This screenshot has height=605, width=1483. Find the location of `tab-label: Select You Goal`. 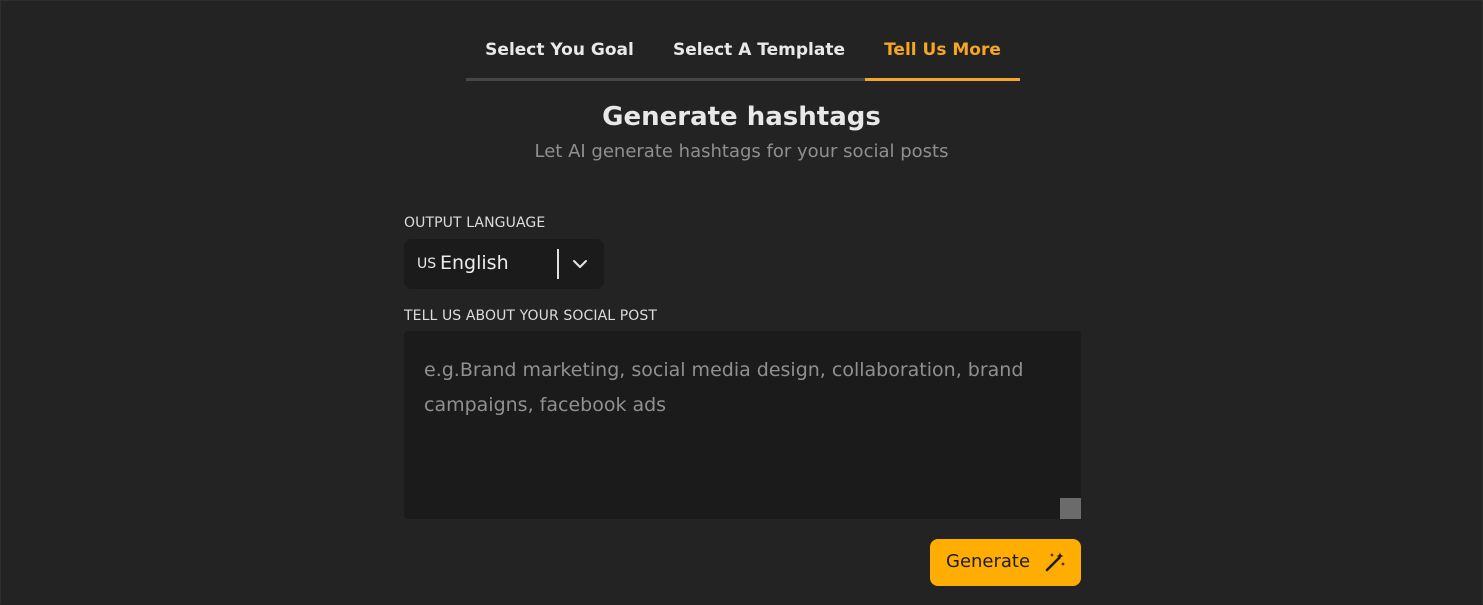

tab-label: Select You Goal is located at coordinates (559, 50).